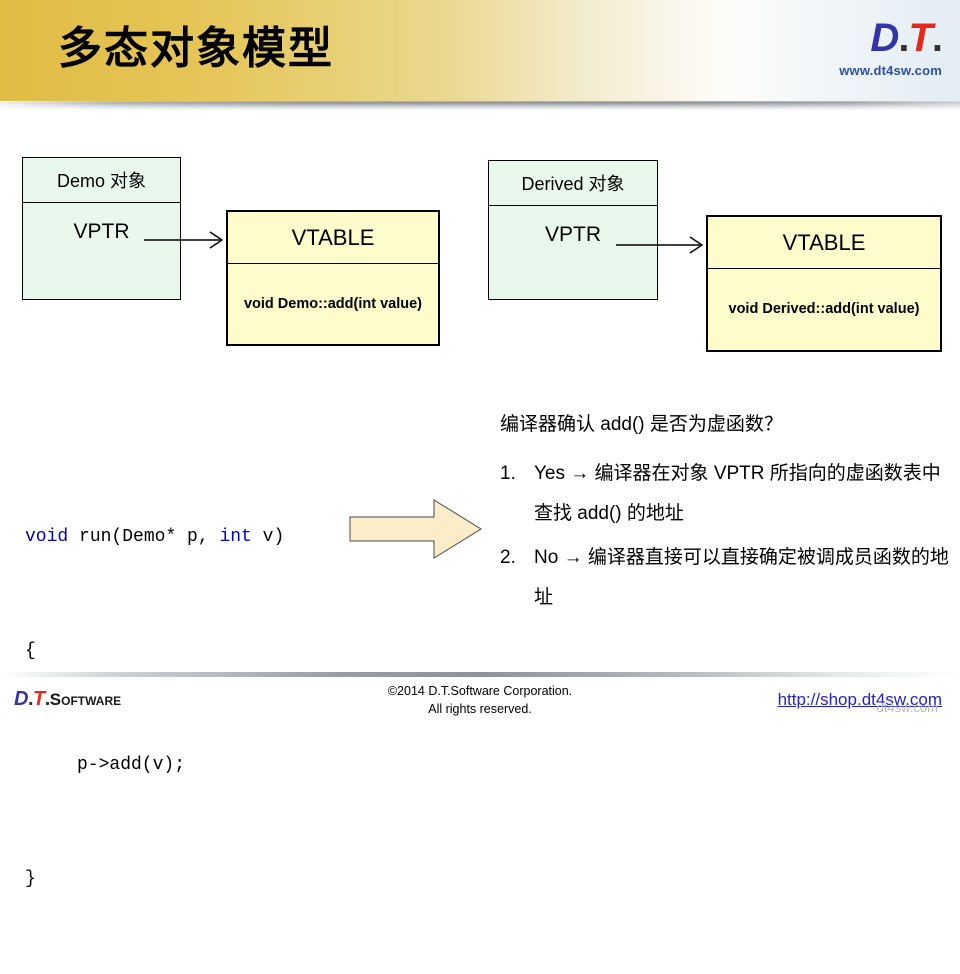 The image size is (960, 974). Describe the element at coordinates (737, 493) in the screenshot. I see `notes-item-text: Yes → 编译器在对象 VPTR 所指向的虚函数表中查找 add() 的地址` at that location.